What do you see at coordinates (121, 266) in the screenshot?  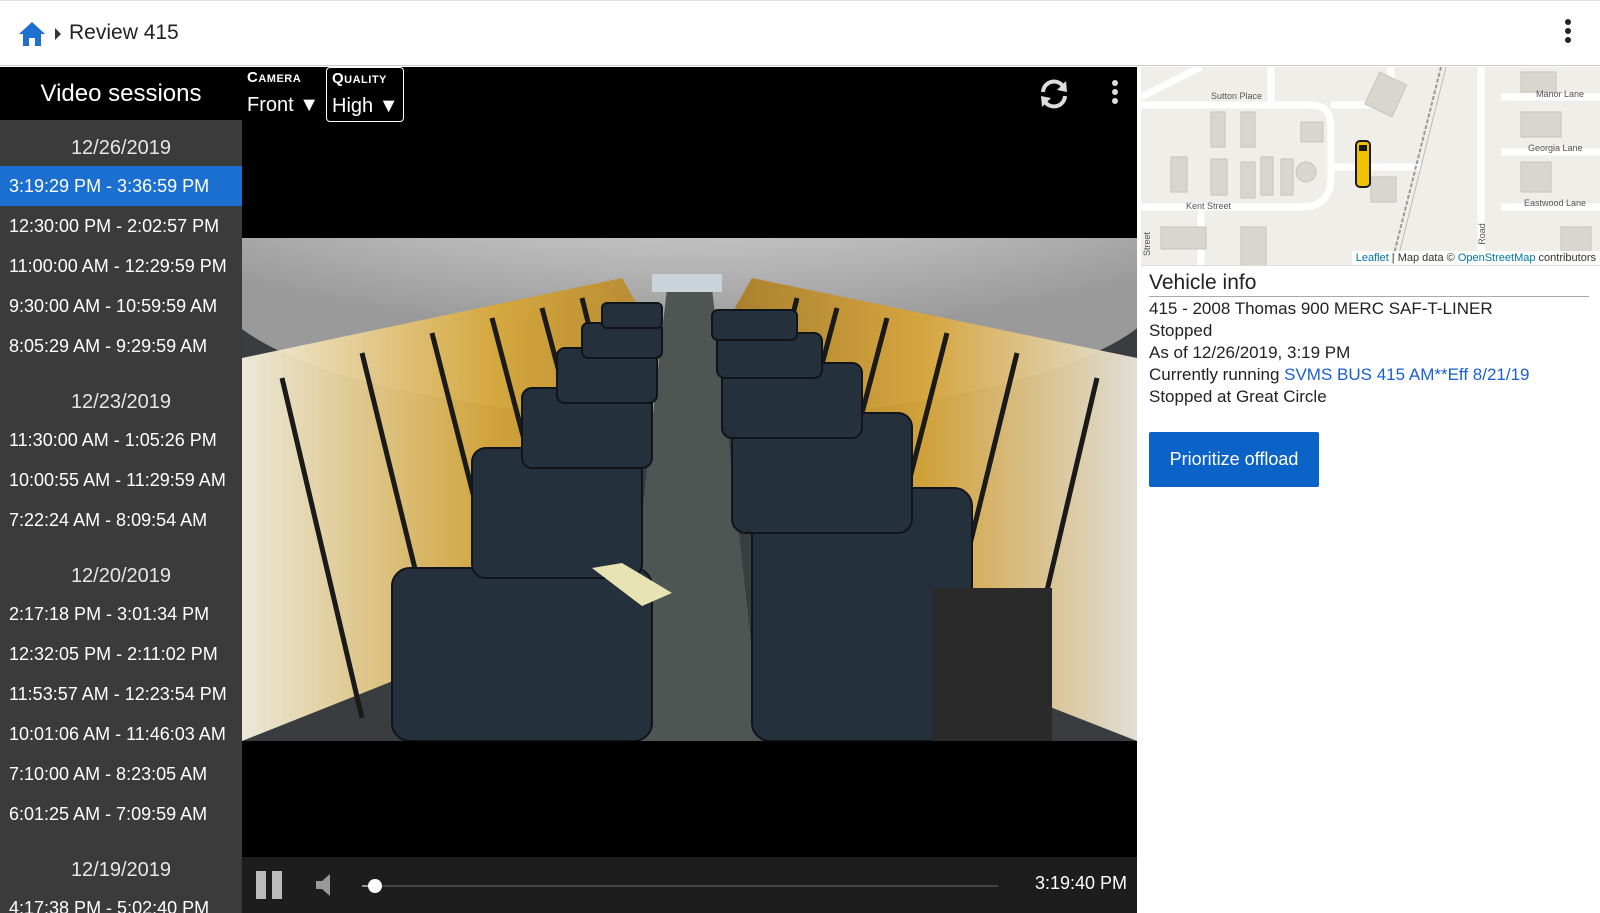 I see `session-item: 11:00:00 AM - 12:29:59 PM` at bounding box center [121, 266].